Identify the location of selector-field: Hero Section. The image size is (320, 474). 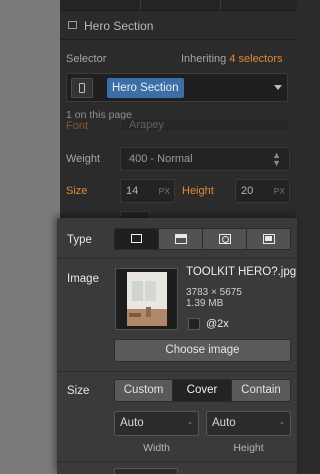
(177, 87).